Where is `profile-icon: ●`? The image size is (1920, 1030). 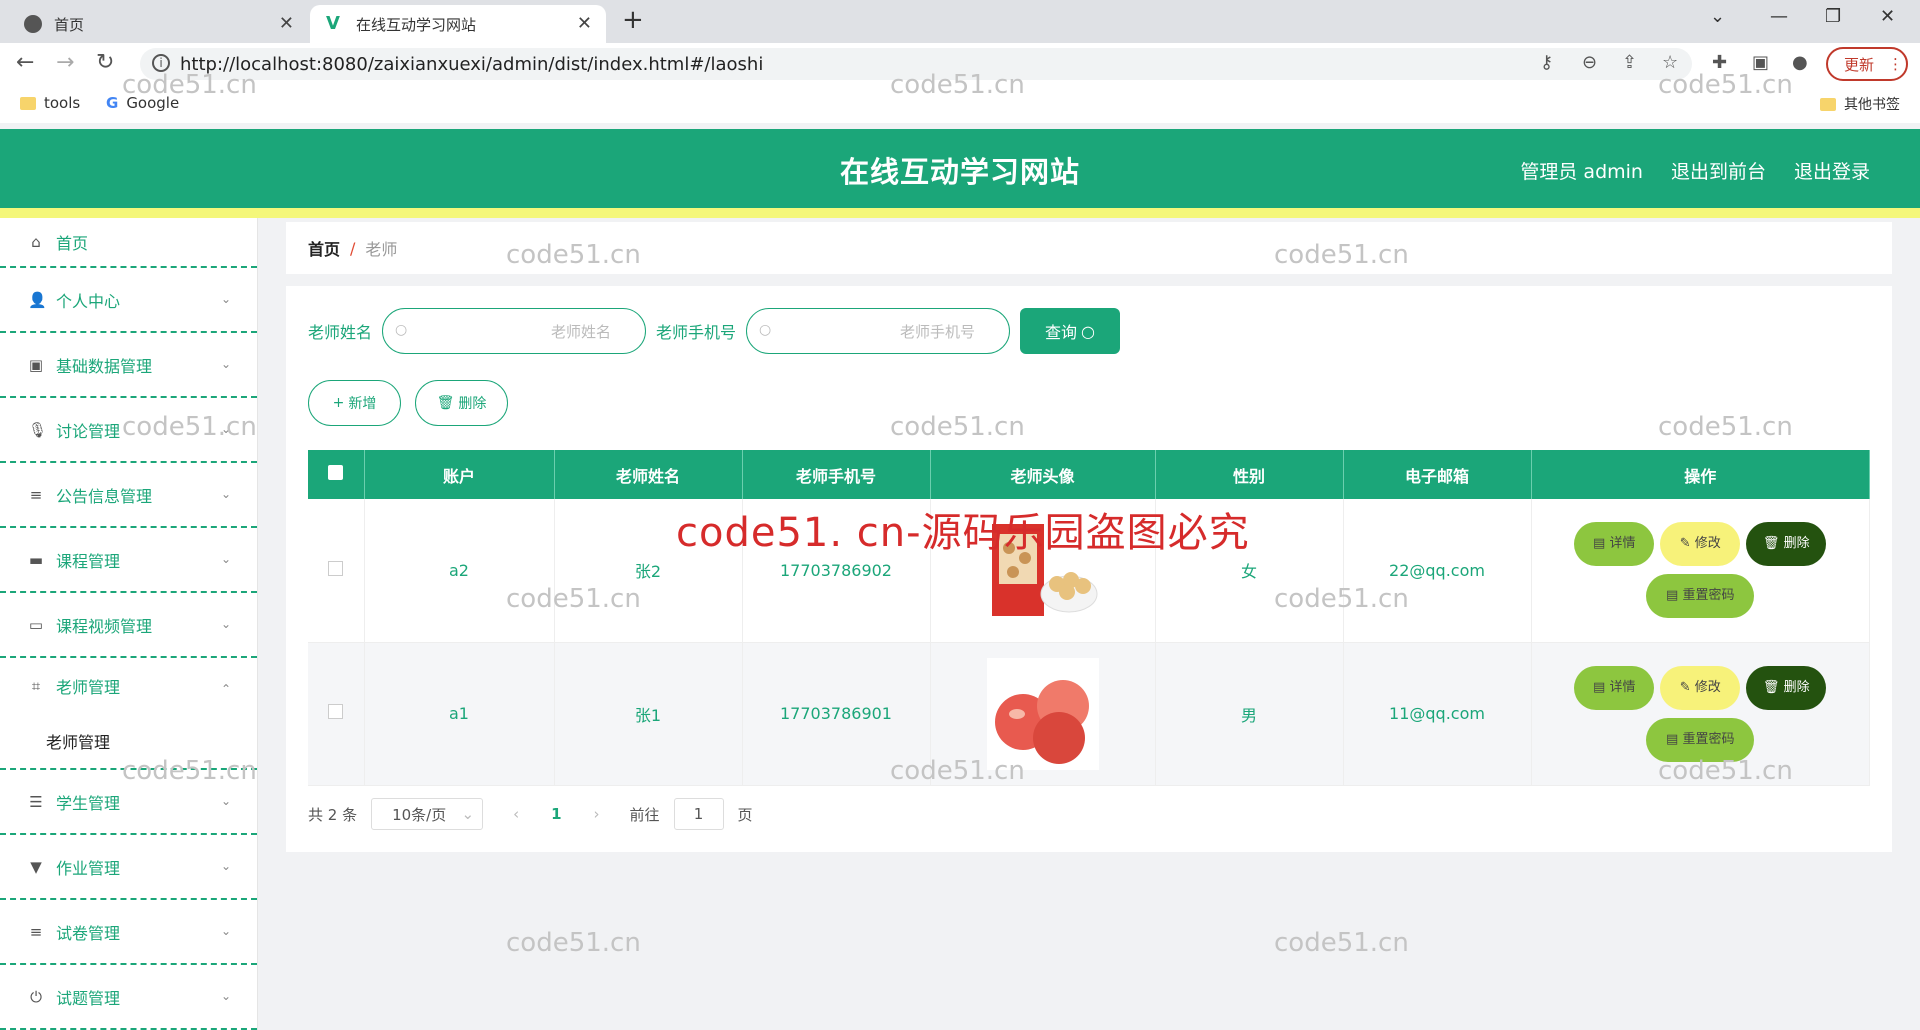
profile-icon: ● is located at coordinates (1800, 62).